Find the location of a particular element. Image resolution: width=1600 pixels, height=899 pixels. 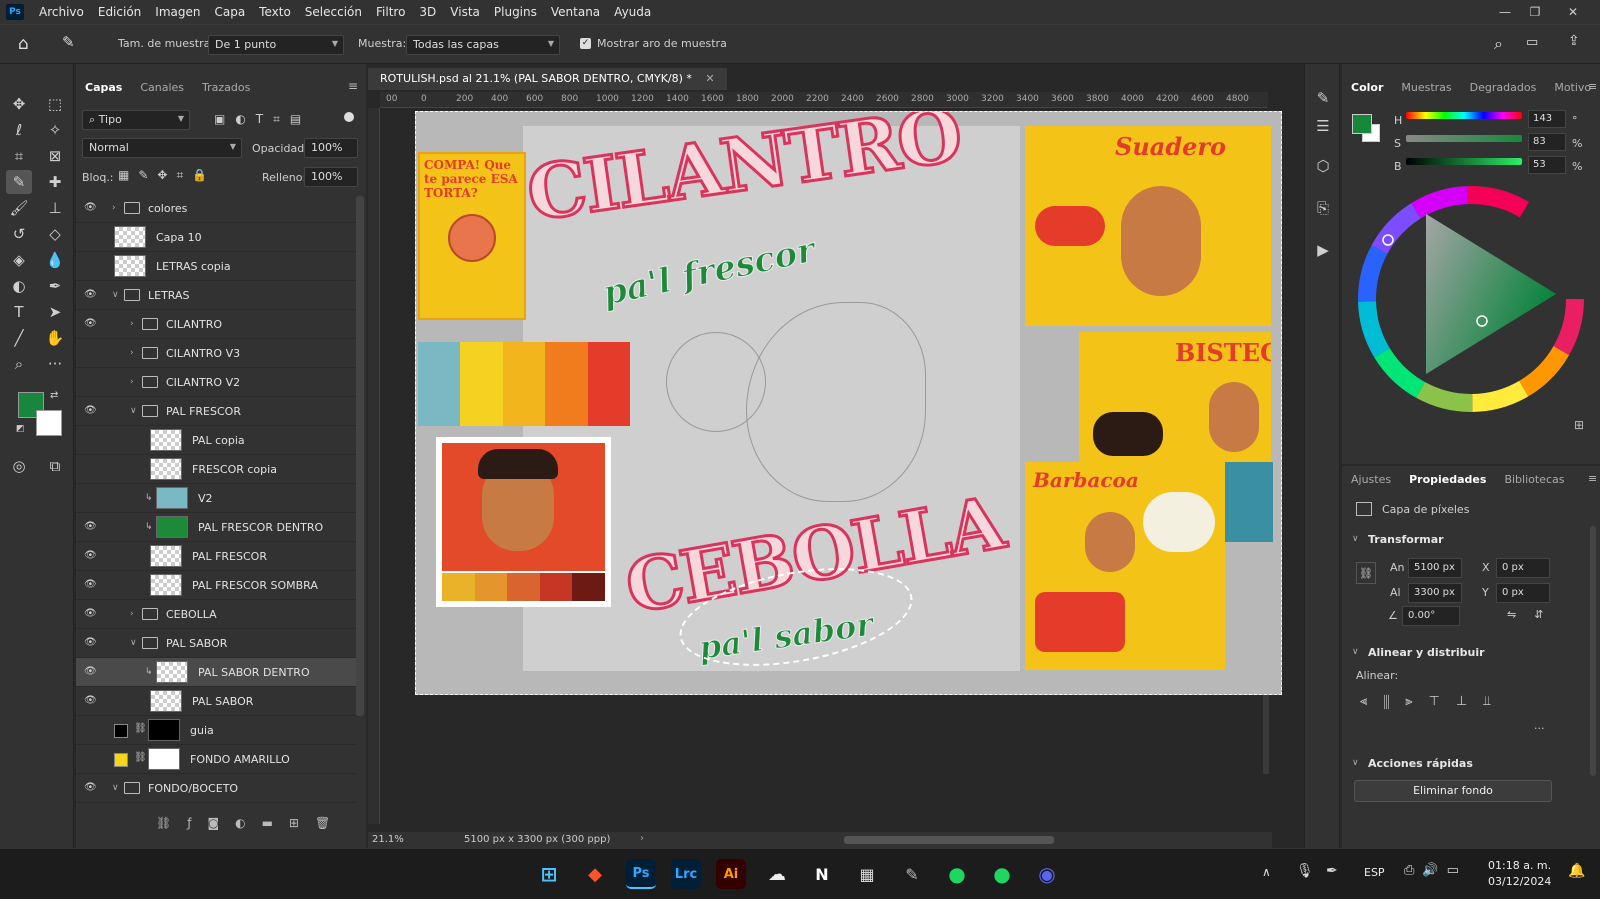

link-icon: ⛓ is located at coordinates (1366, 573).